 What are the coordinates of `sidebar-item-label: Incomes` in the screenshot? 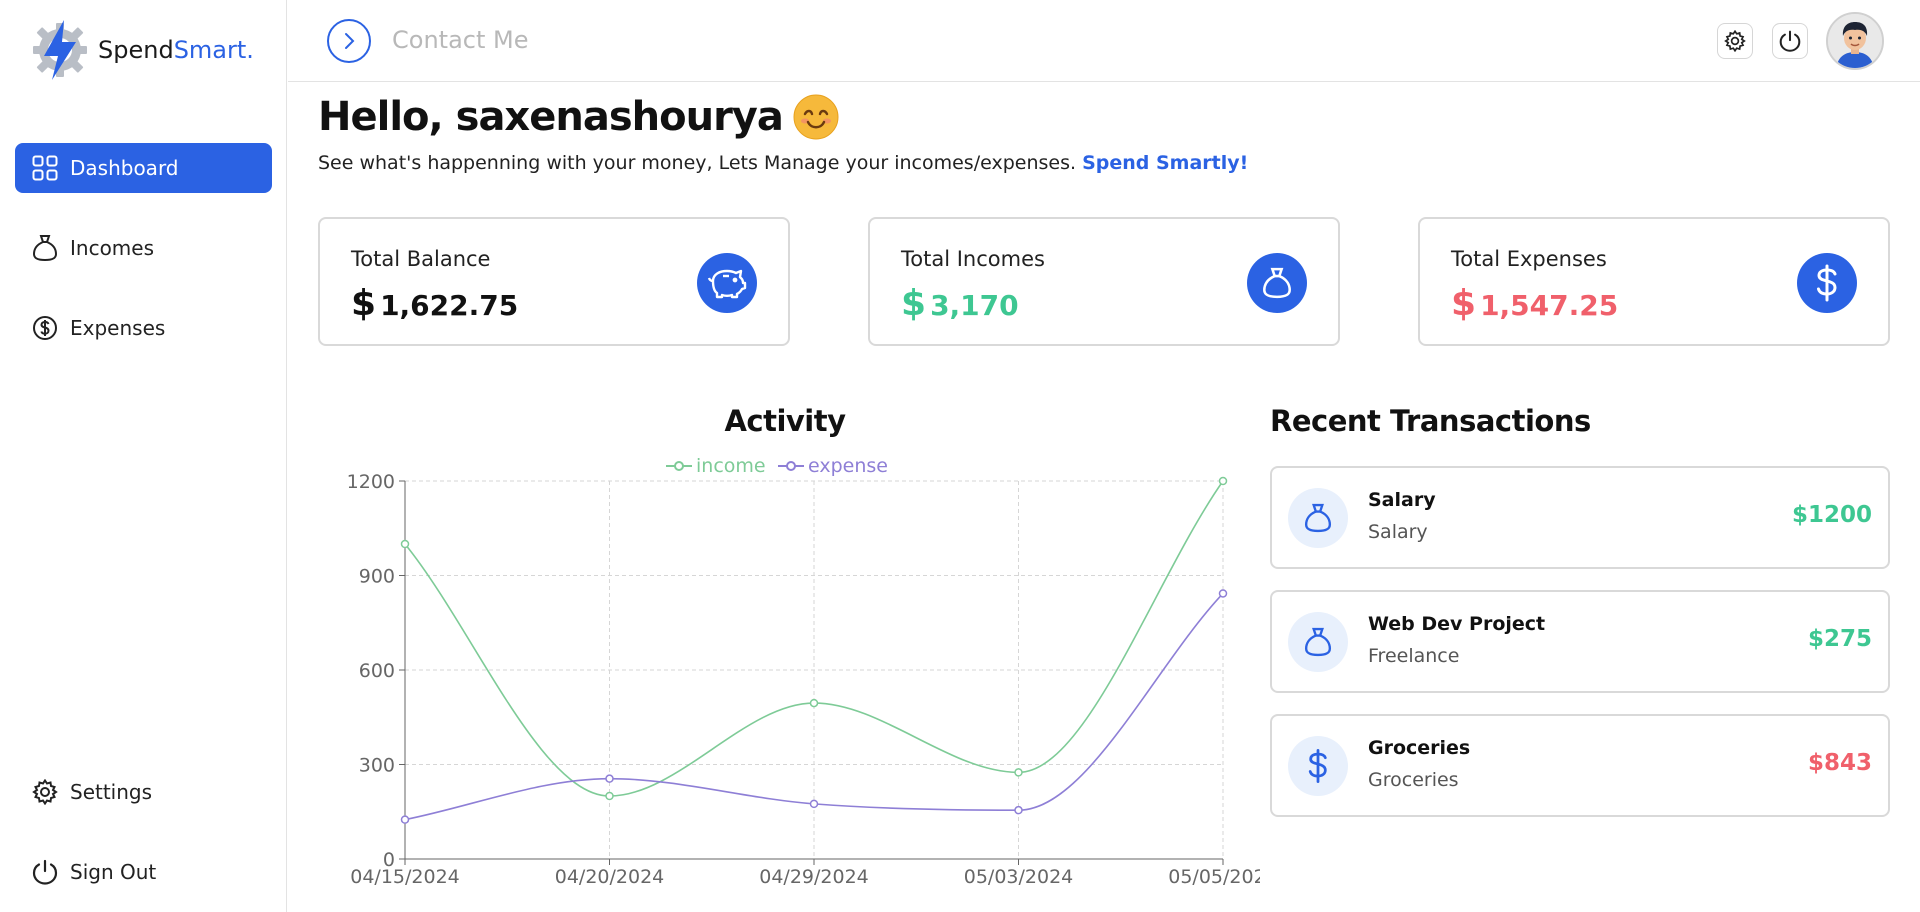 It's located at (112, 248).